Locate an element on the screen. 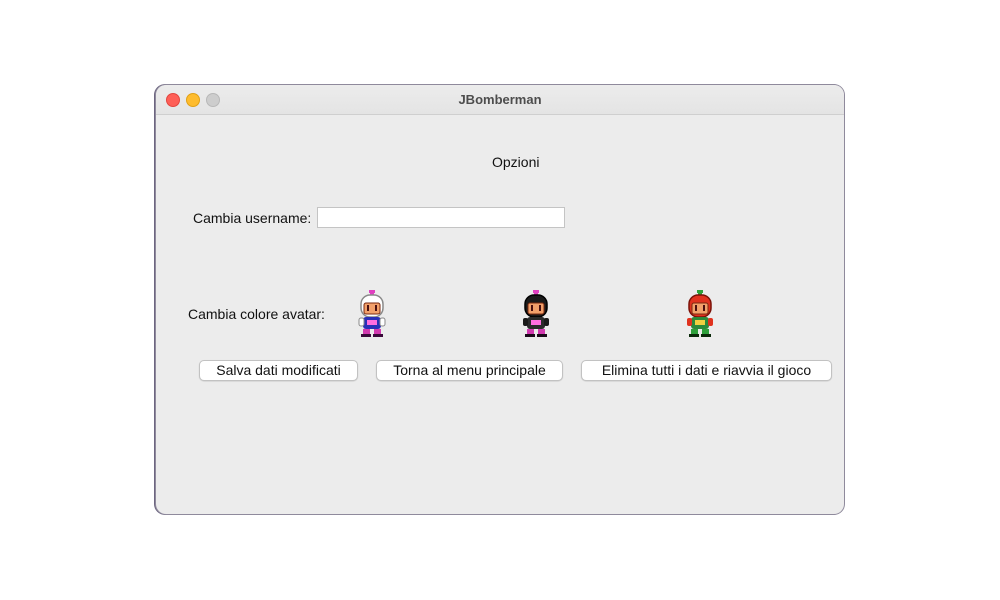 Image resolution: width=1000 pixels, height=600 pixels. save-data-button: Salva dati modificati is located at coordinates (278, 370).